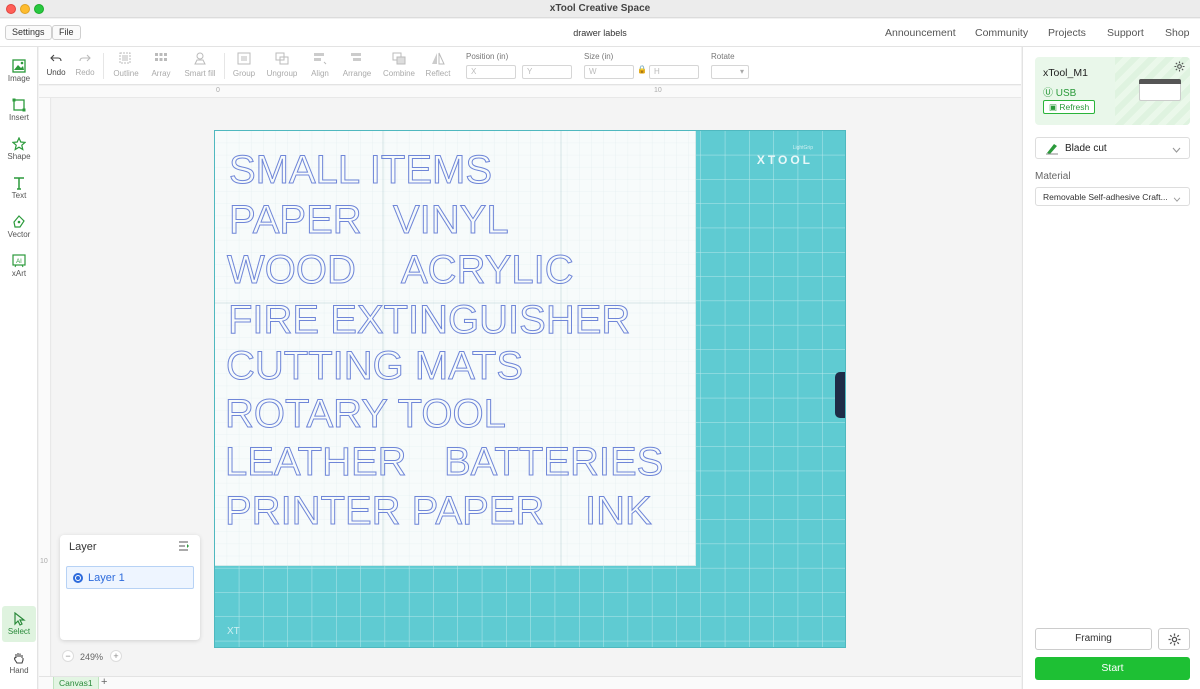 This screenshot has width=1200, height=689. What do you see at coordinates (1066, 93) in the screenshot?
I see `device-connection-label: USB` at bounding box center [1066, 93].